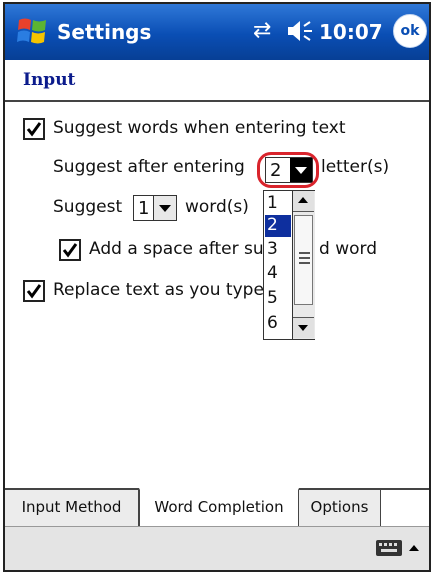 This screenshot has width=434, height=576. What do you see at coordinates (351, 32) in the screenshot?
I see `clock: 10:07` at bounding box center [351, 32].